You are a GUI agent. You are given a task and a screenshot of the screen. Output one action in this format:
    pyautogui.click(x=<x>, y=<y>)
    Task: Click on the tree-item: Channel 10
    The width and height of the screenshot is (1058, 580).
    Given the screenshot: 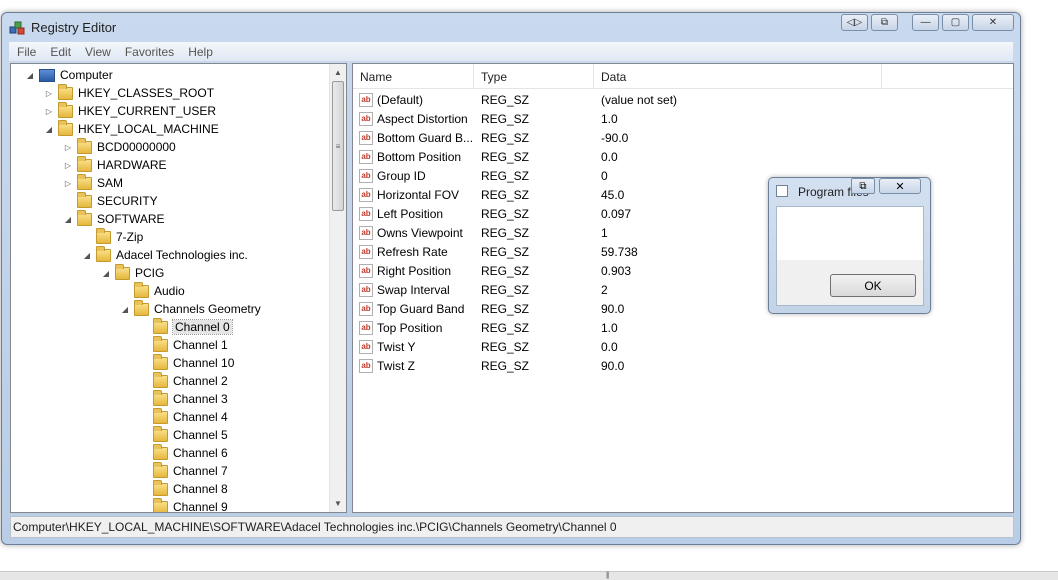 What is the action you would take?
    pyautogui.click(x=186, y=362)
    